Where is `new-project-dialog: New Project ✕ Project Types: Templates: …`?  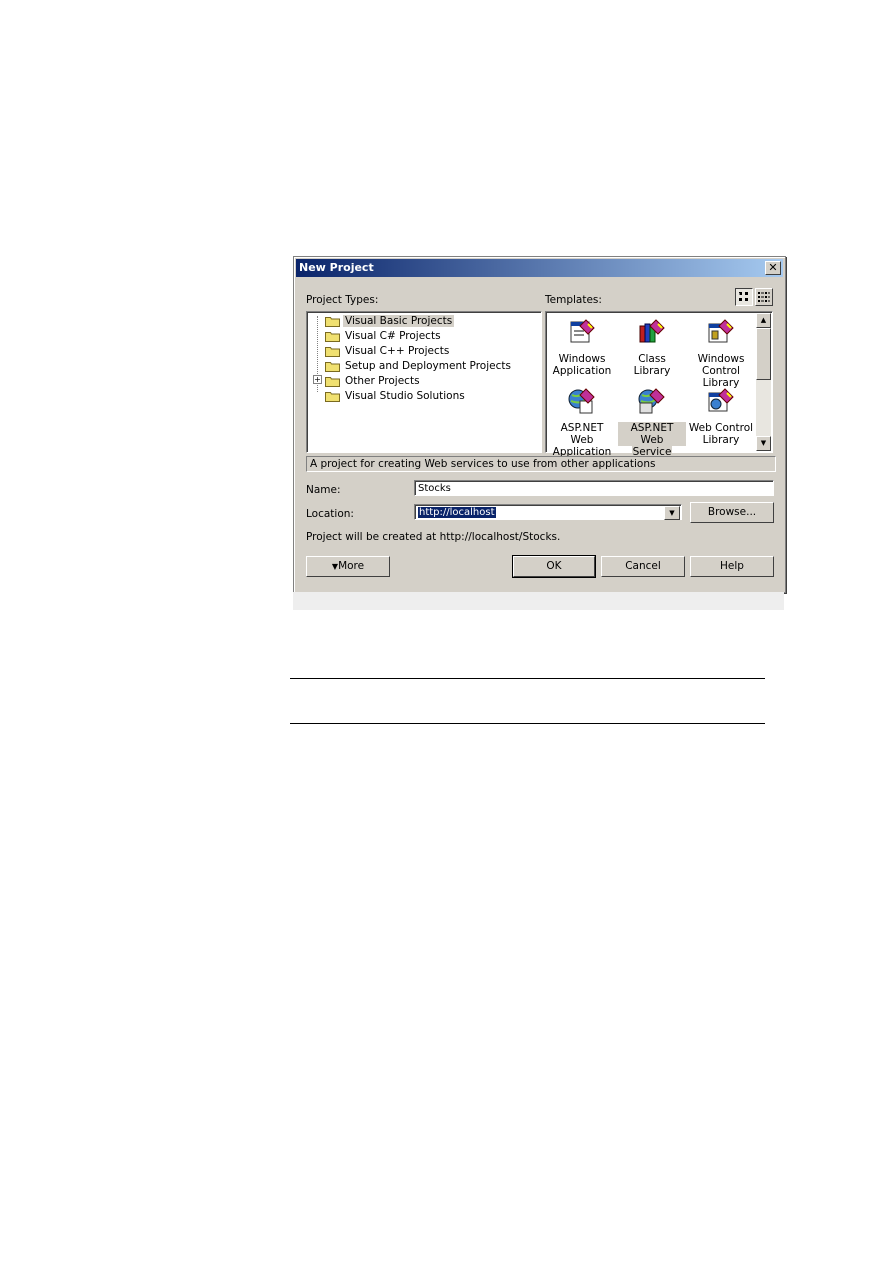 new-project-dialog: New Project ✕ Project Types: Templates: … is located at coordinates (539, 424).